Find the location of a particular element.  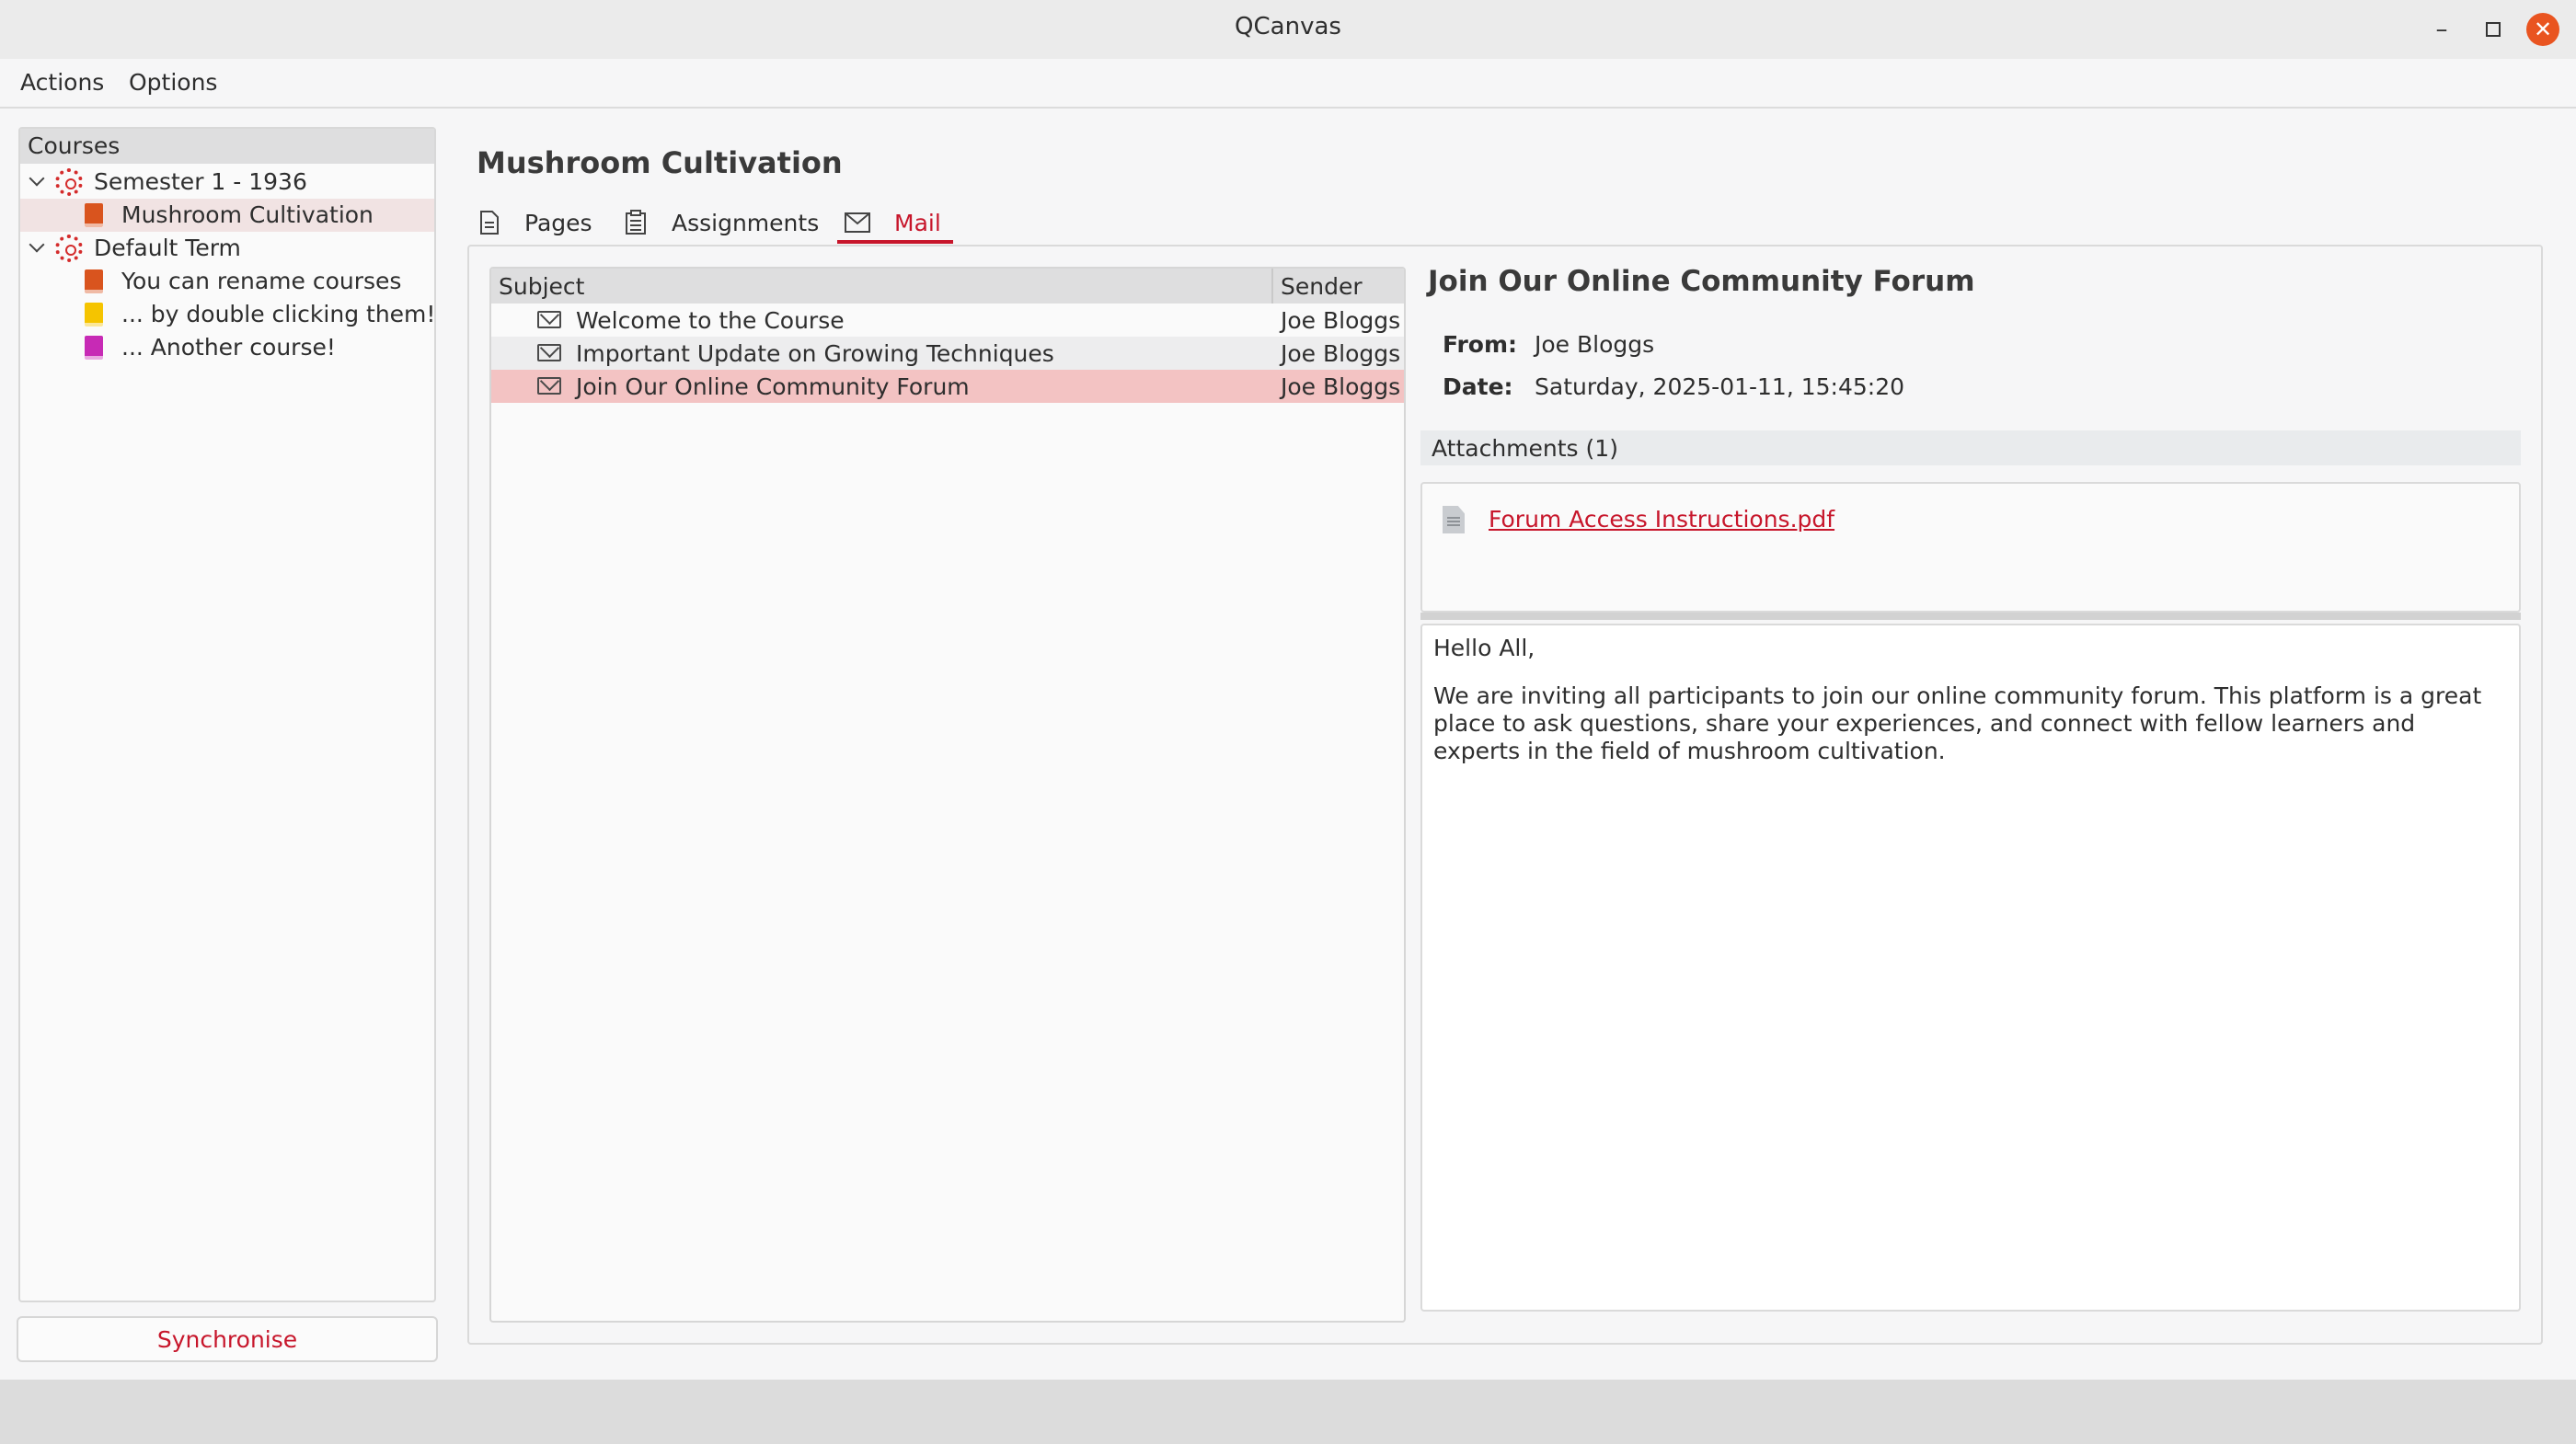

tree-course-rename: You can rename courses is located at coordinates (227, 281).